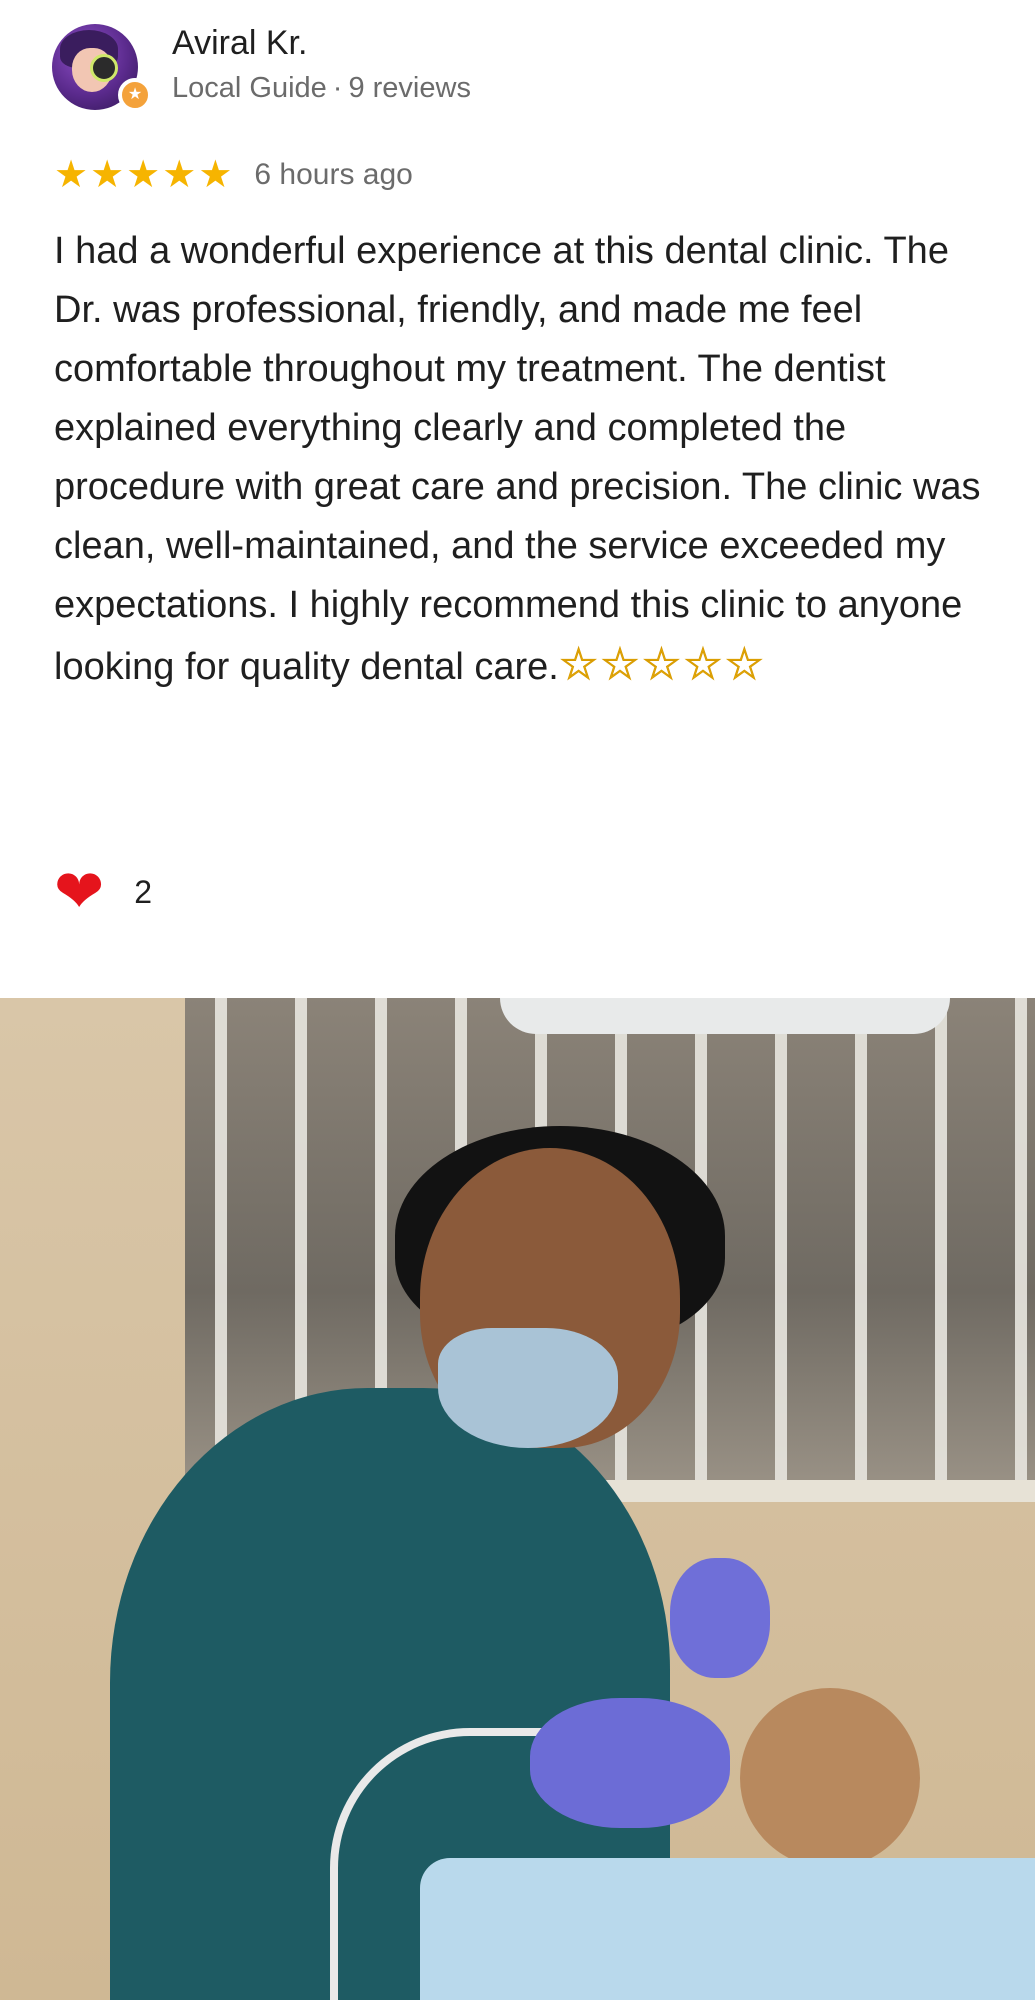  Describe the element at coordinates (333, 174) in the screenshot. I see `review-time: 6 hours ago` at that location.